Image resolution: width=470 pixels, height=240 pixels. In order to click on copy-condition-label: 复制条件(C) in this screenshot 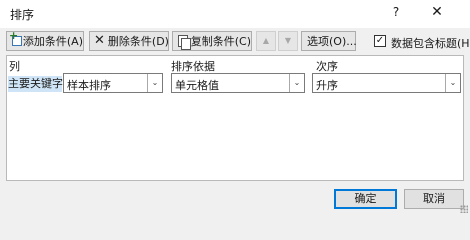, I will do `click(220, 41)`.